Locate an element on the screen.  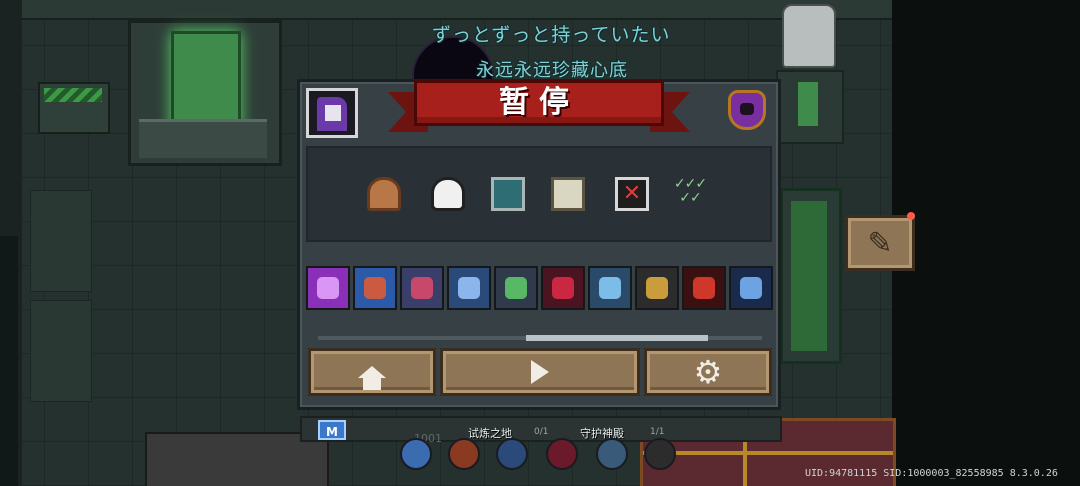
statue-pedestal is located at coordinates (810, 107).